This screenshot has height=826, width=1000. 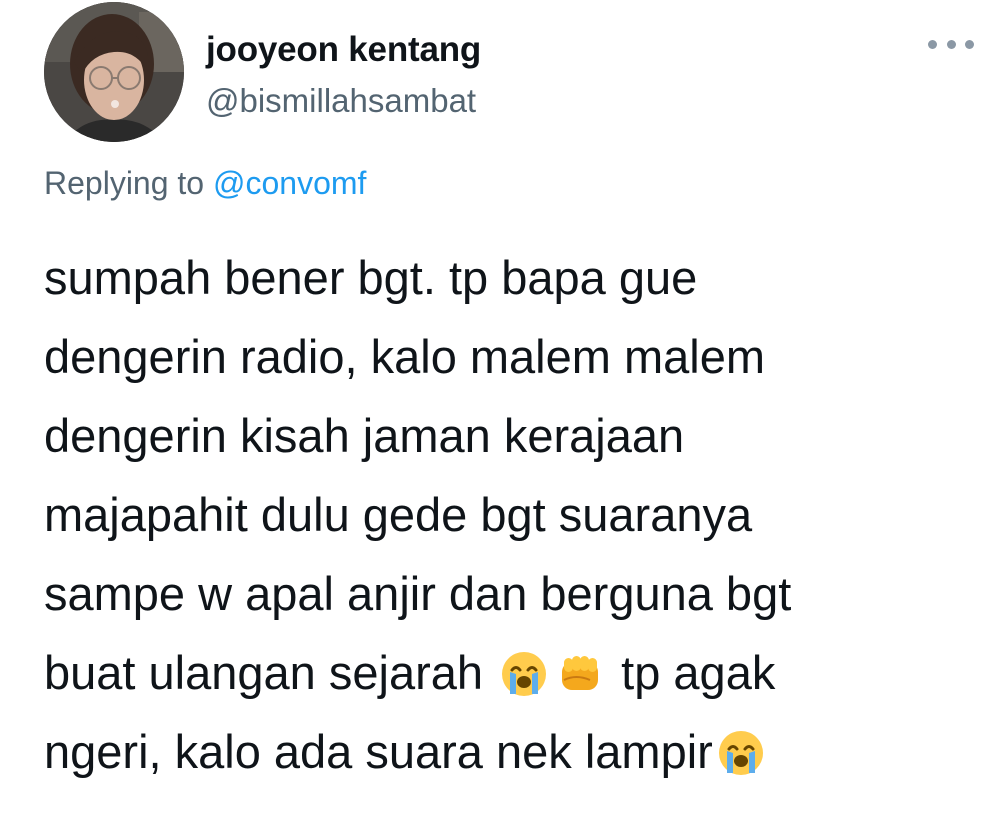 What do you see at coordinates (371, 277) in the screenshot?
I see `tweet-line-1: sumpah bener bgt. tp bapa gue` at bounding box center [371, 277].